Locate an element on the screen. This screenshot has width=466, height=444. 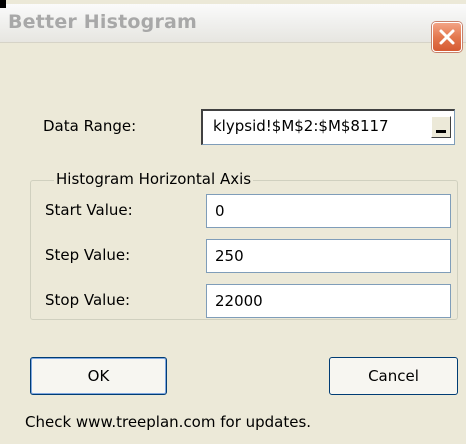
data-range-label: Data Range: is located at coordinates (90, 126).